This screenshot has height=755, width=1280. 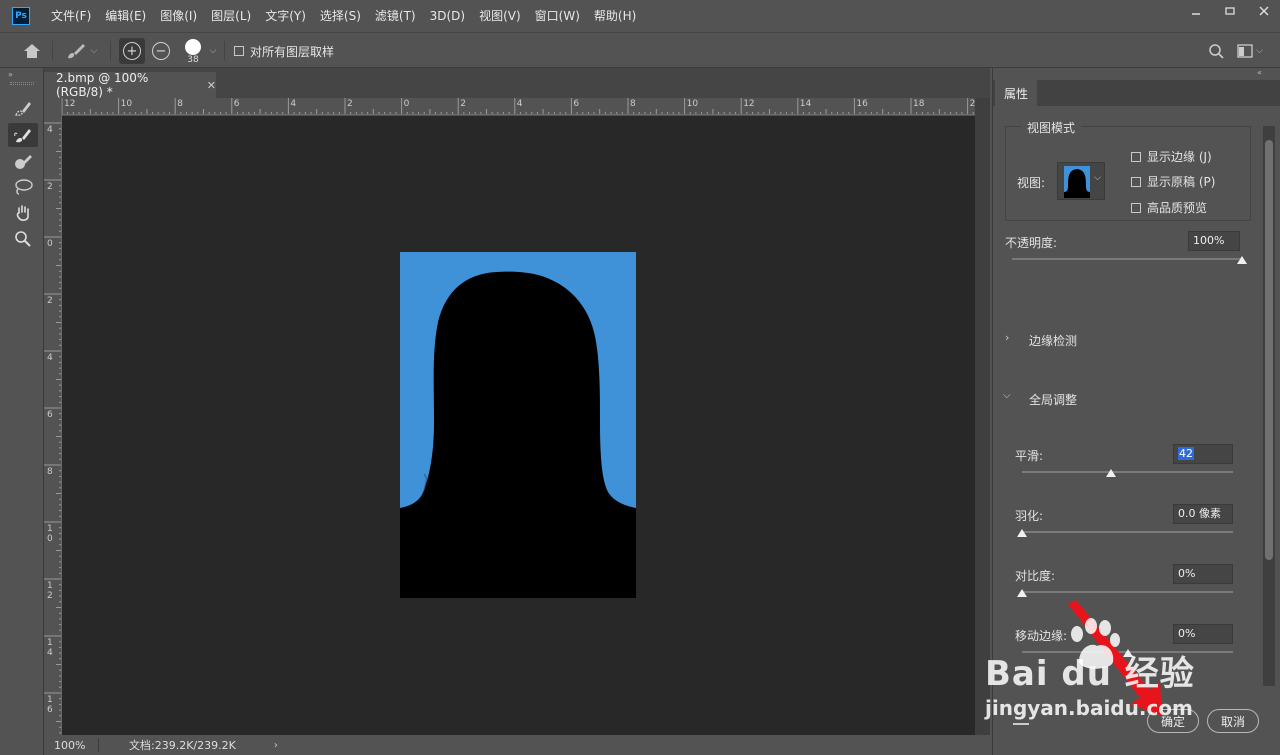 I want to click on view-thumbnail-picker: ⌵, so click(x=1081, y=181).